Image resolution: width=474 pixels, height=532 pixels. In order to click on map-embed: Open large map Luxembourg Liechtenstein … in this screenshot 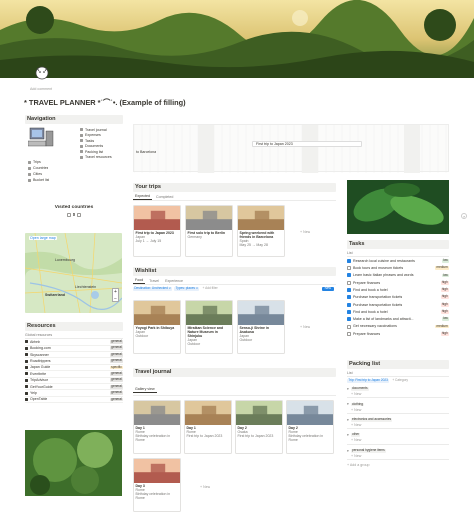, I will do `click(73, 273)`.